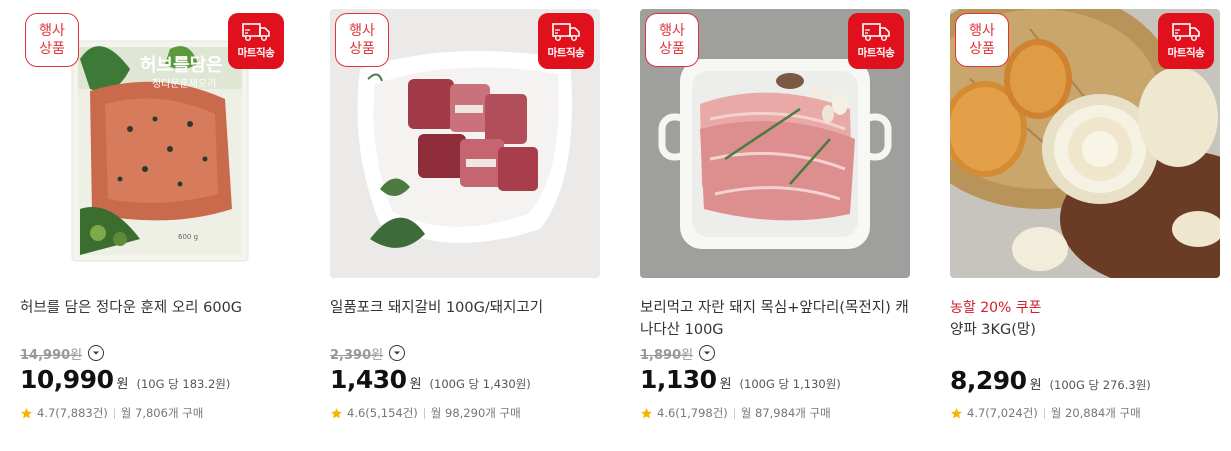 The width and height of the screenshot is (1231, 451). Describe the element at coordinates (357, 355) in the screenshot. I see `original-price: 2,390원` at that location.